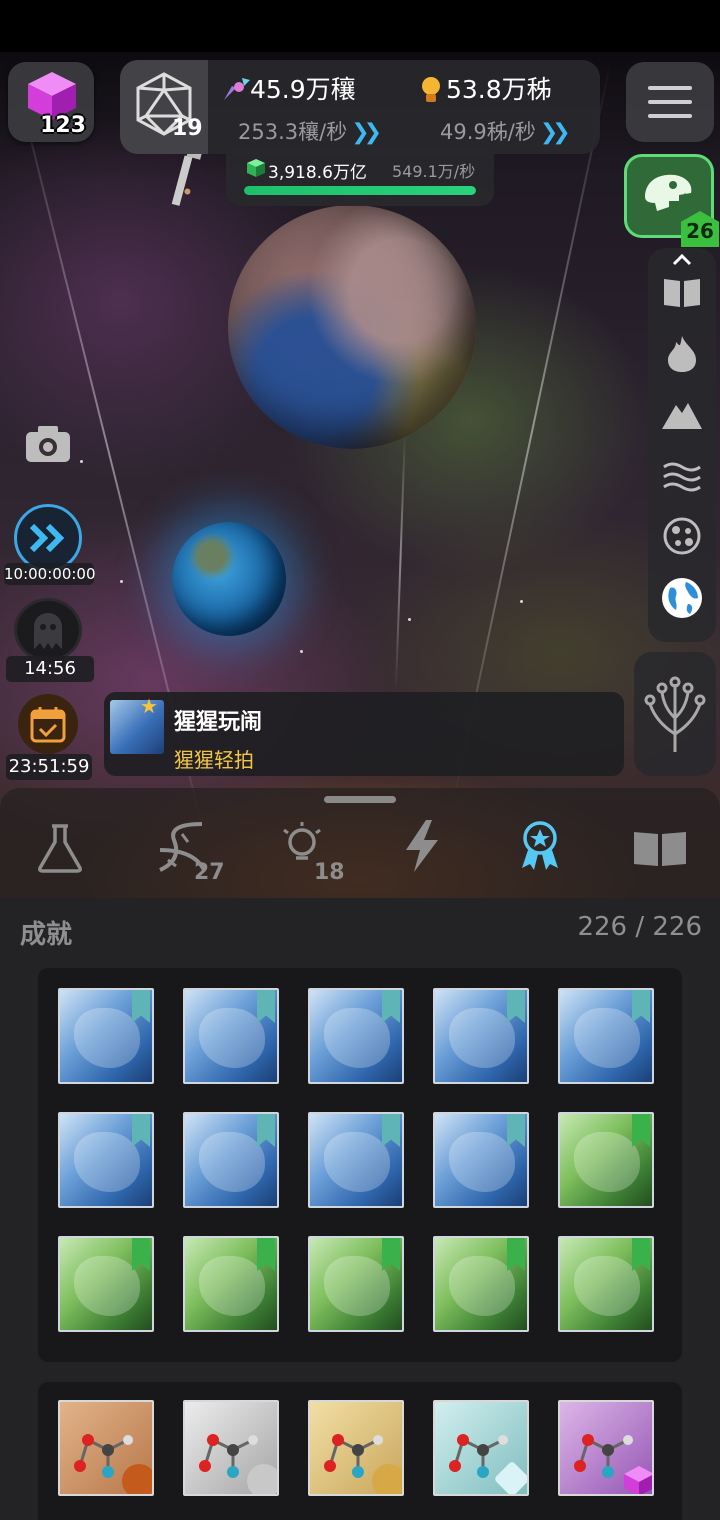 The width and height of the screenshot is (720, 1520). Describe the element at coordinates (499, 89) in the screenshot. I see `resource-b-value: 53.8万秭` at that location.